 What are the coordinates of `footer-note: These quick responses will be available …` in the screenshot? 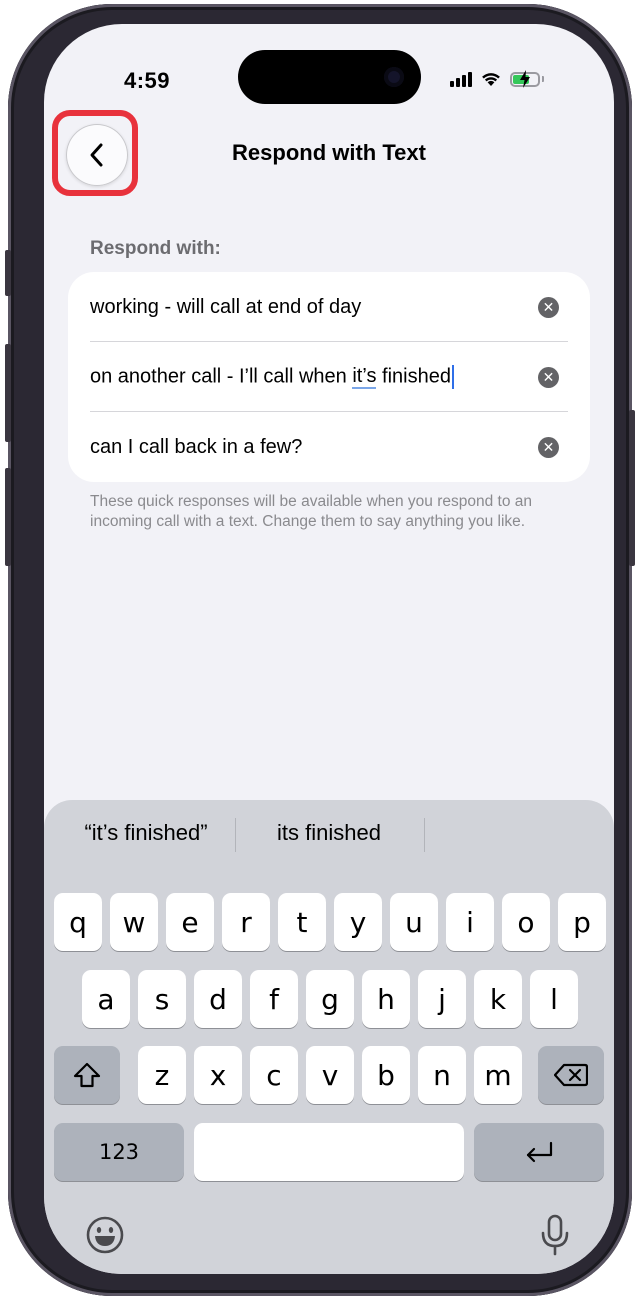 It's located at (311, 511).